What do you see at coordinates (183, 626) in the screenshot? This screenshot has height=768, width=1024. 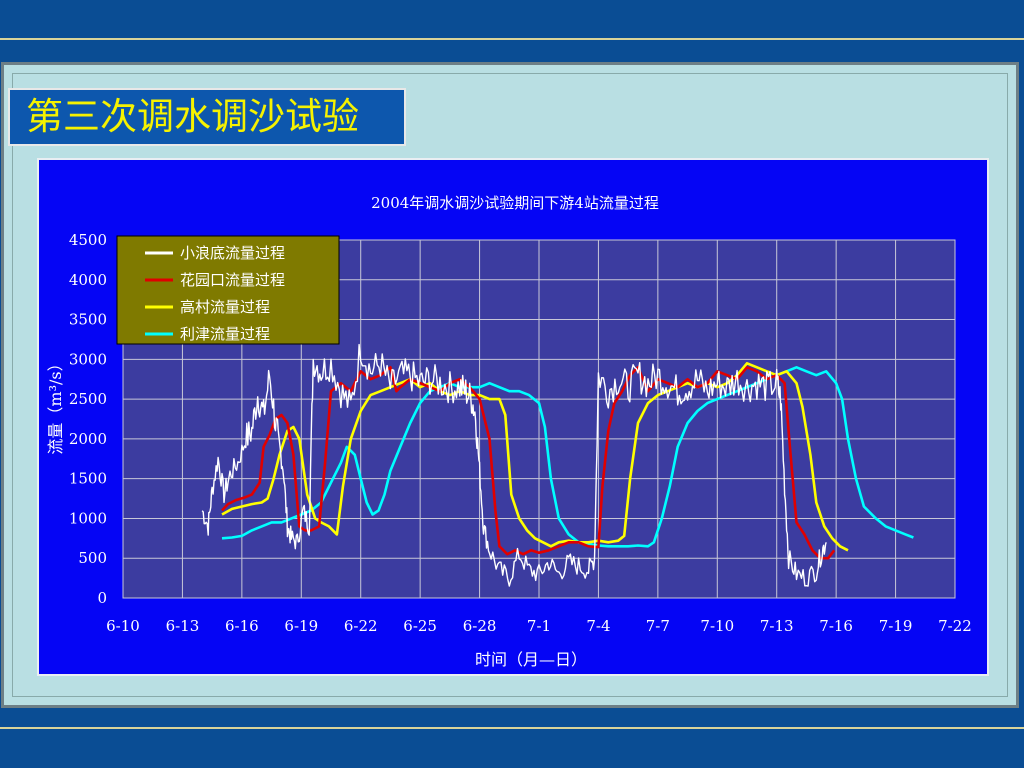 I see `x-tick-label: 6-13` at bounding box center [183, 626].